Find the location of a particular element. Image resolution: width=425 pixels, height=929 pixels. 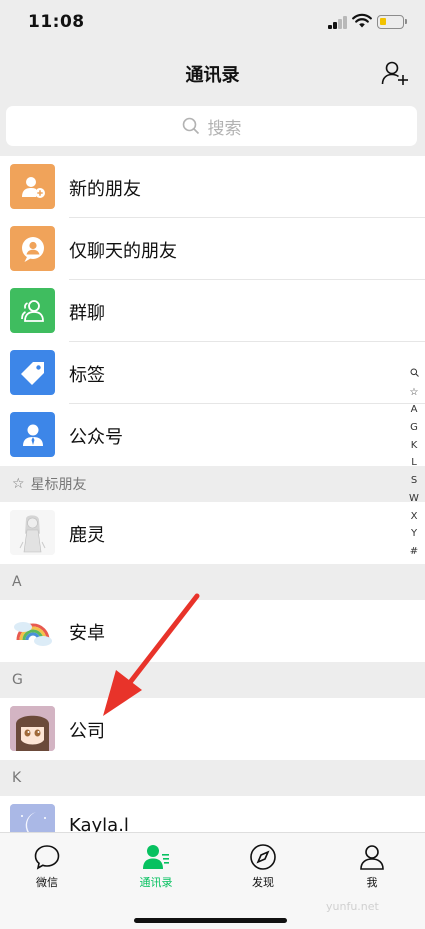

contact-name: 公司 is located at coordinates (87, 731).